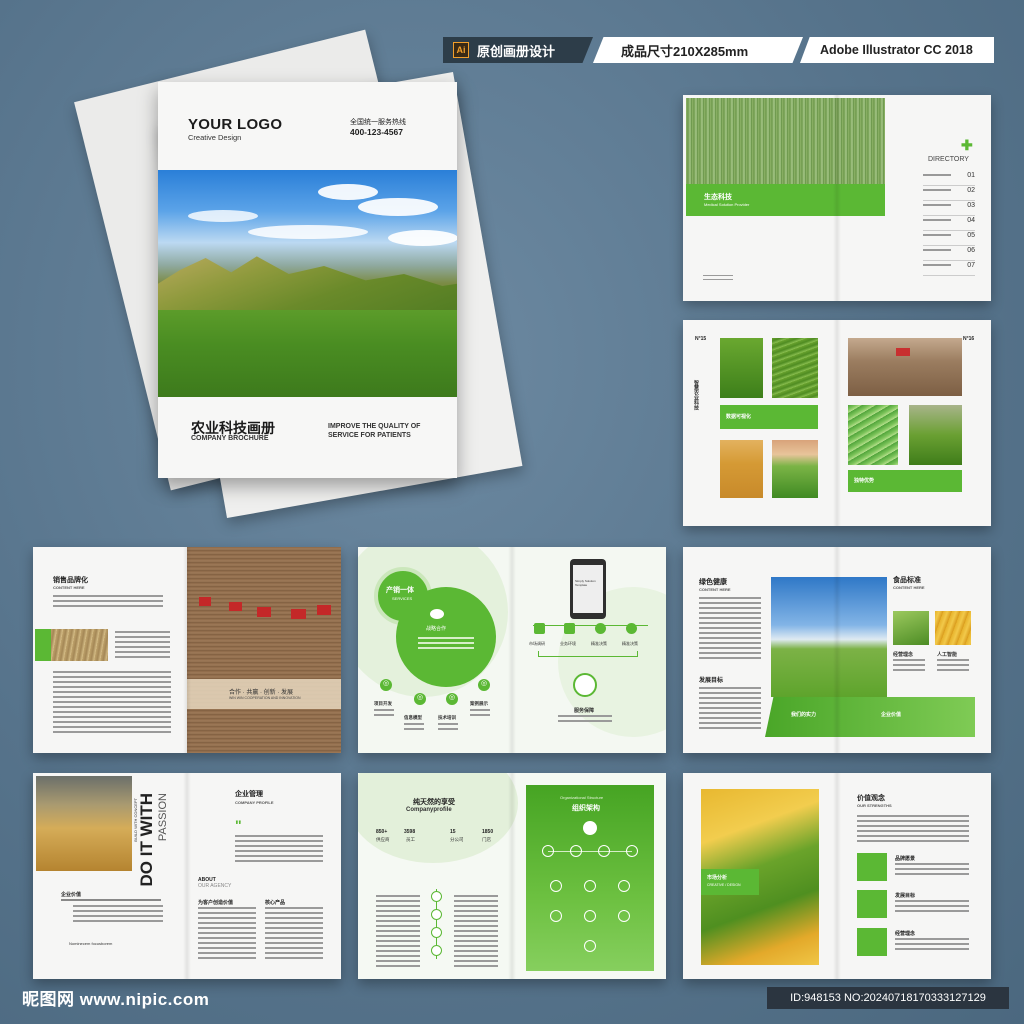 The width and height of the screenshot is (1024, 1024). Describe the element at coordinates (949, 178) in the screenshot. I see `directory-item: 01` at that location.